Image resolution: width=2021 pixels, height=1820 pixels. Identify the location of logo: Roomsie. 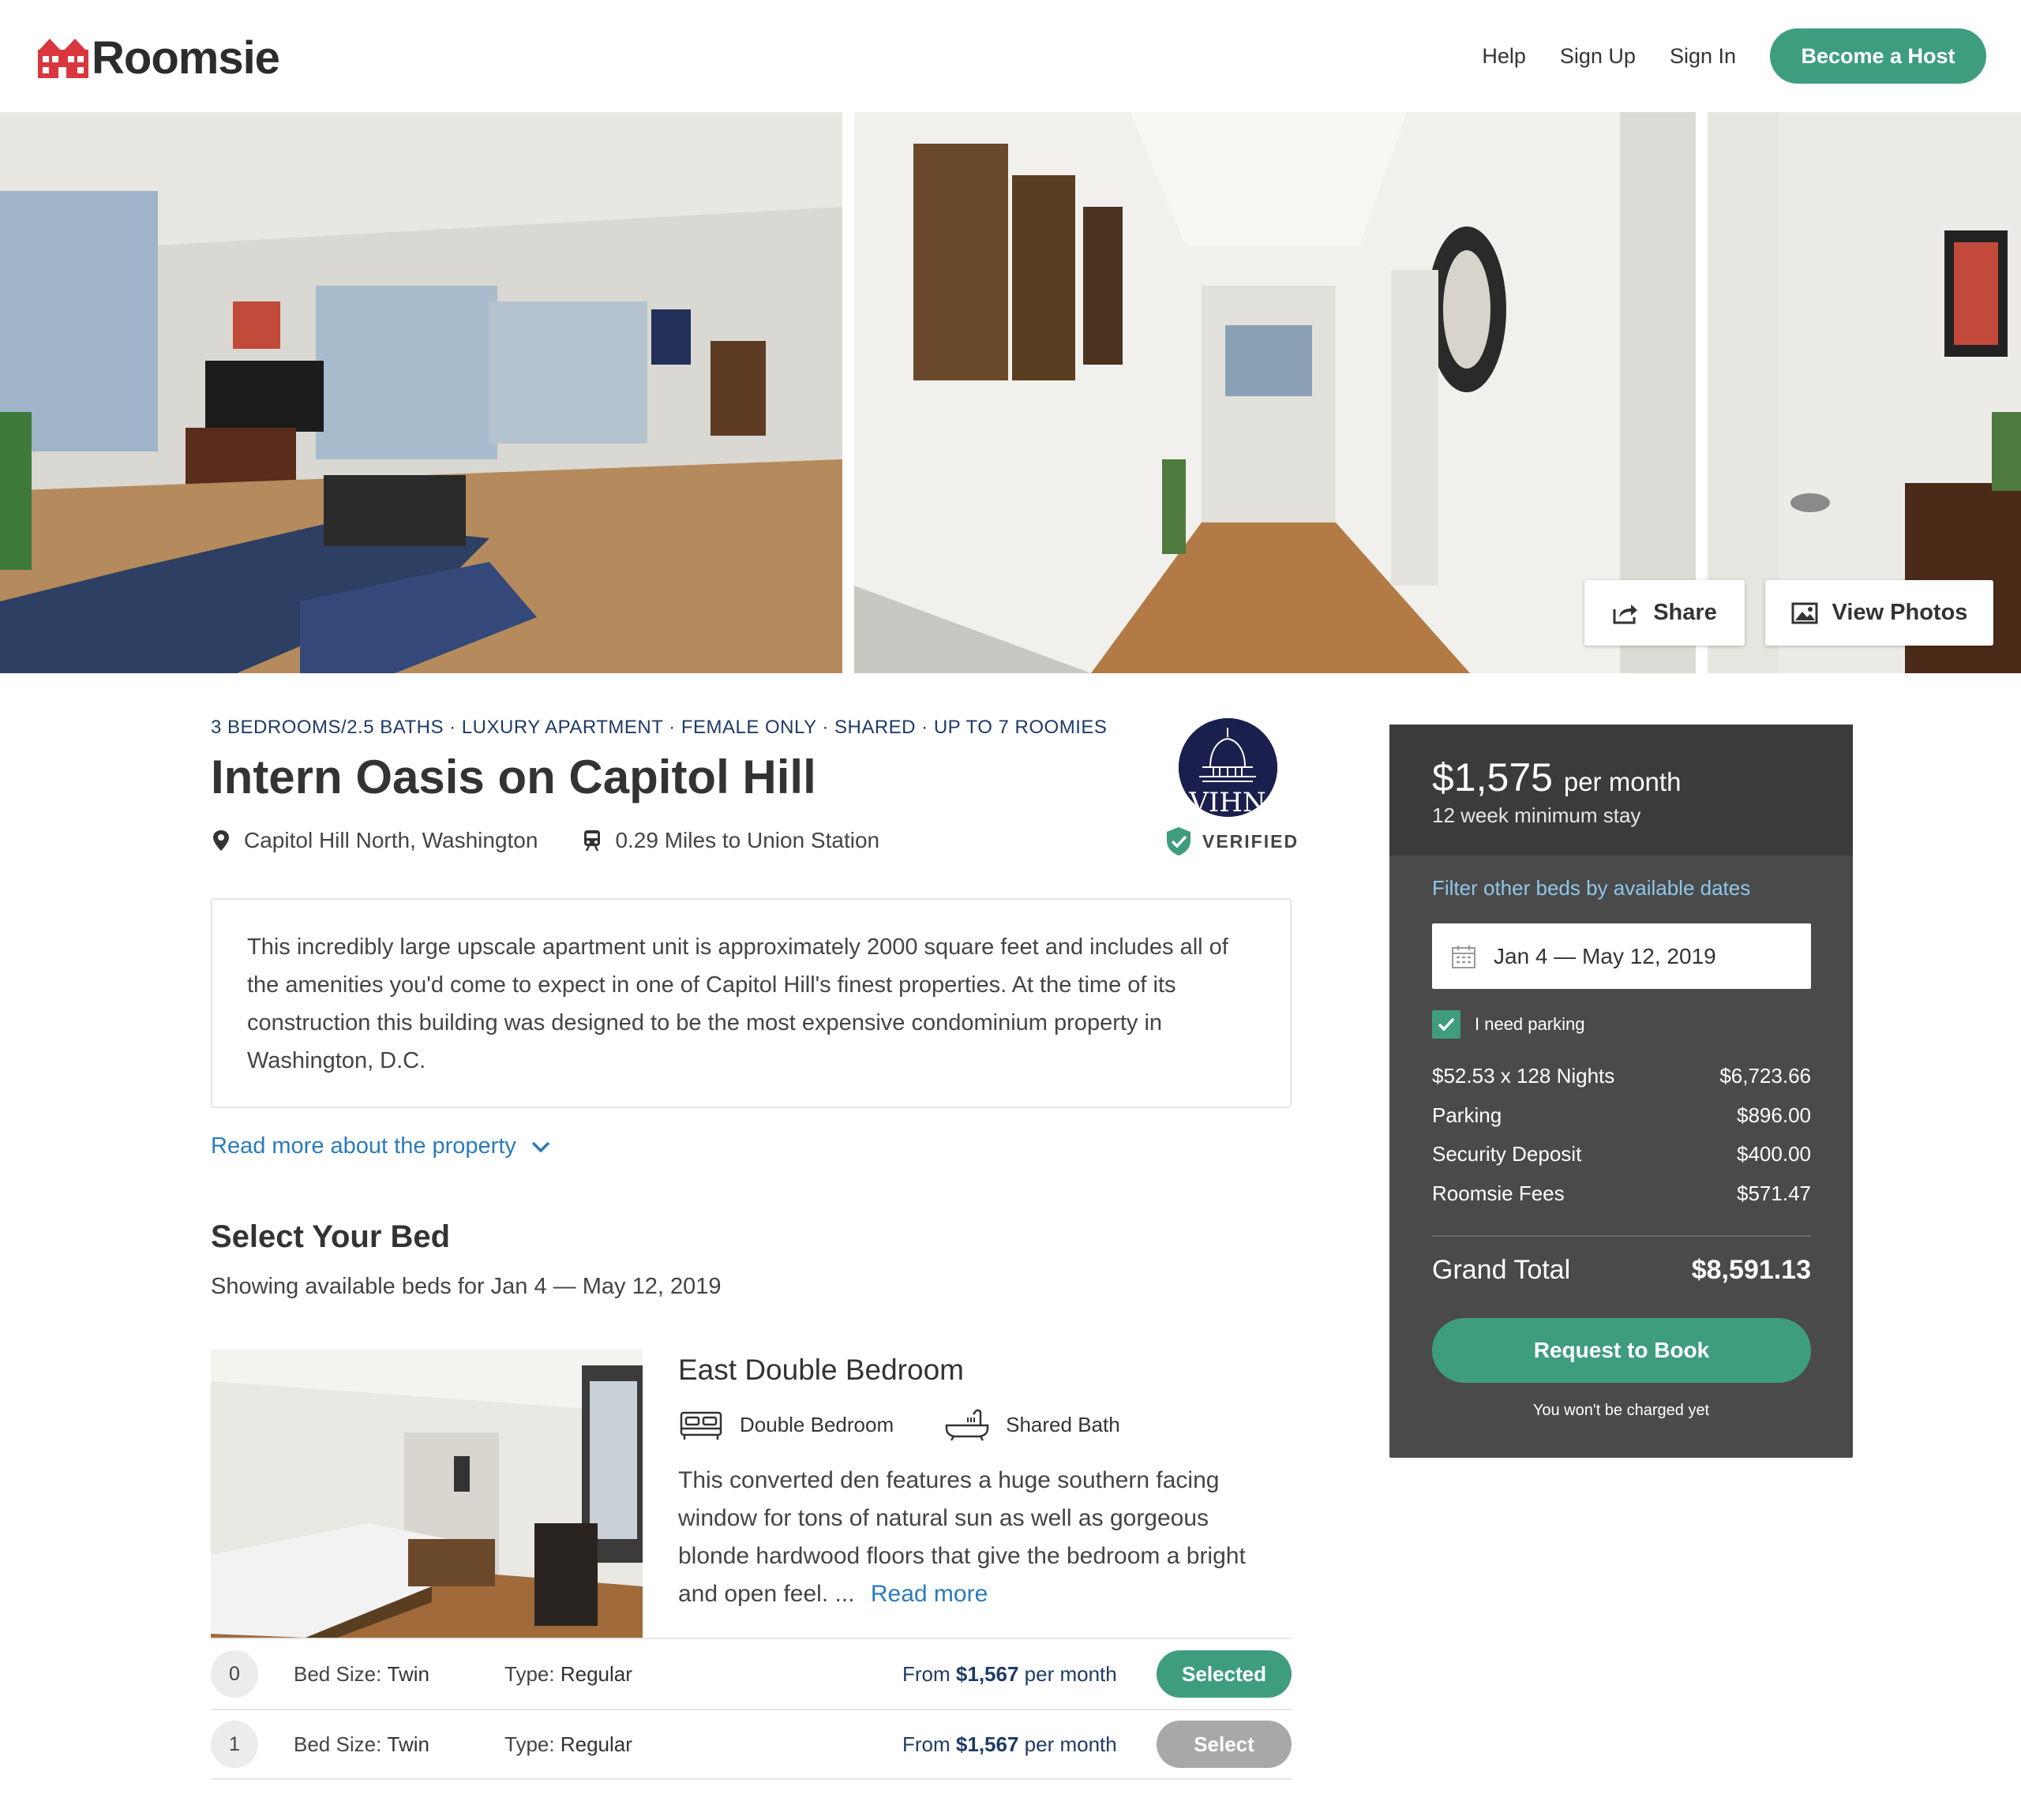
(158, 58).